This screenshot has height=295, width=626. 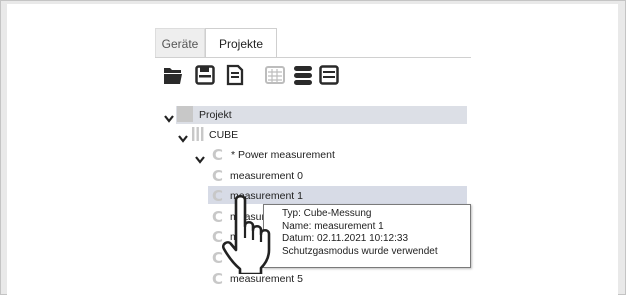 I want to click on document-icon, so click(x=235, y=74).